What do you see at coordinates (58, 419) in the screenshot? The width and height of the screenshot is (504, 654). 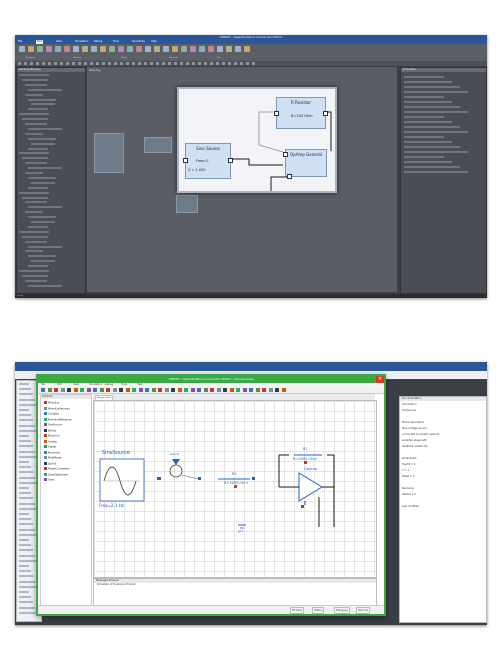 I see `library-item: ModelicaReference` at bounding box center [58, 419].